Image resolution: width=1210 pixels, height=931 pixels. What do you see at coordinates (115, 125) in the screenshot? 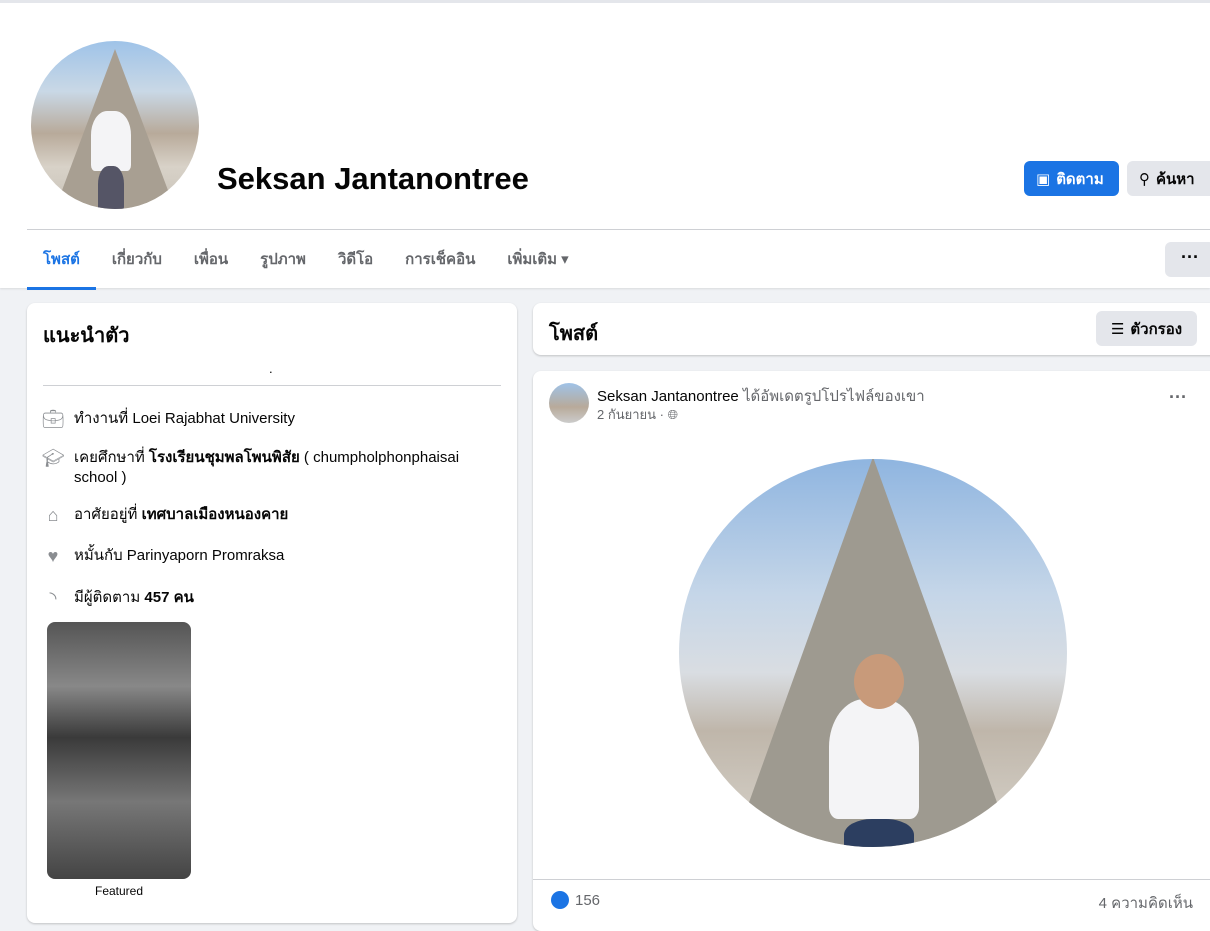
I see `profile-avatar` at bounding box center [115, 125].